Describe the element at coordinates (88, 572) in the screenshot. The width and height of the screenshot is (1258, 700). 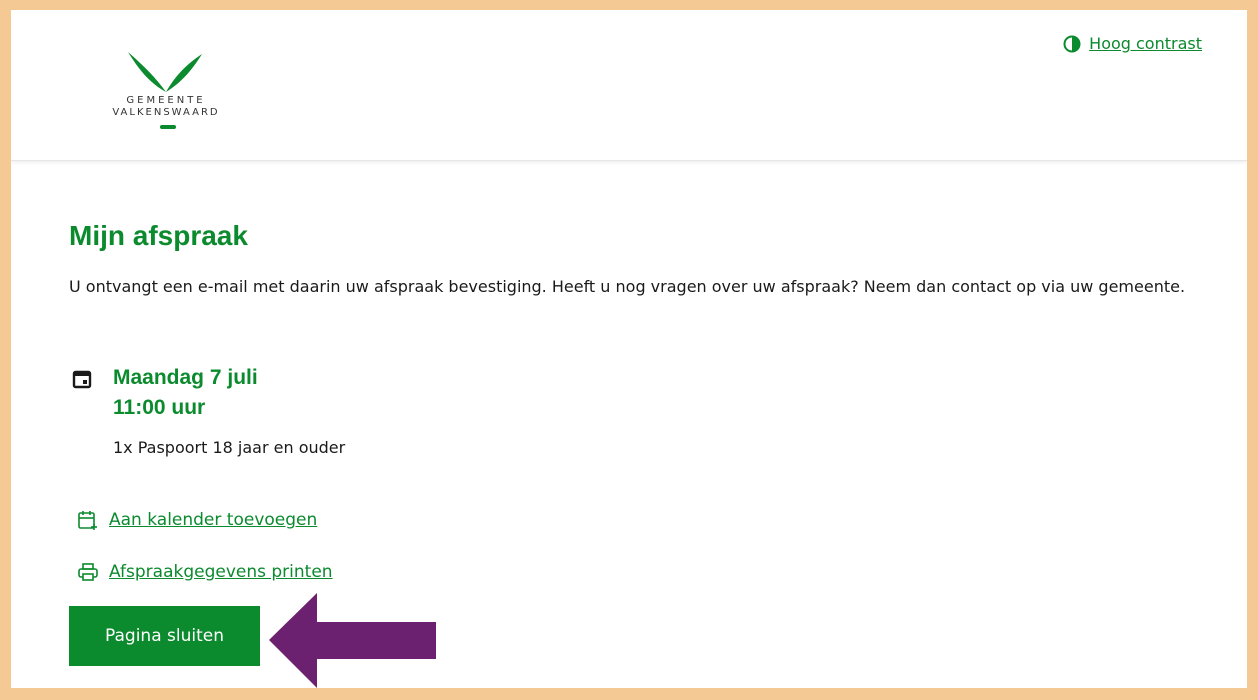
I see `printer-icon` at that location.